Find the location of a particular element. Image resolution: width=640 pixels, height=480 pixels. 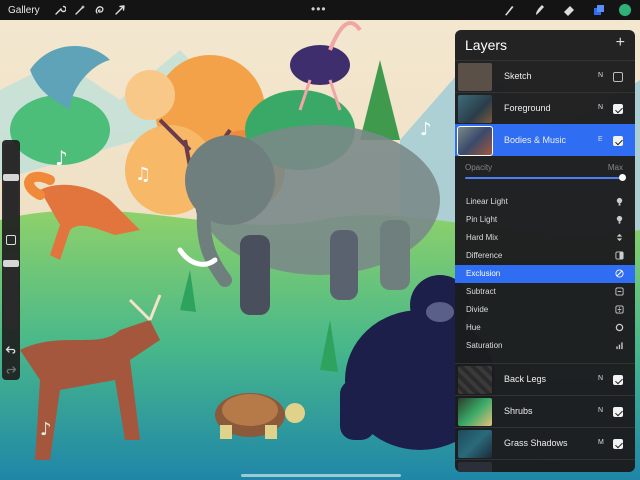

layer-row-partial is located at coordinates (545, 465).